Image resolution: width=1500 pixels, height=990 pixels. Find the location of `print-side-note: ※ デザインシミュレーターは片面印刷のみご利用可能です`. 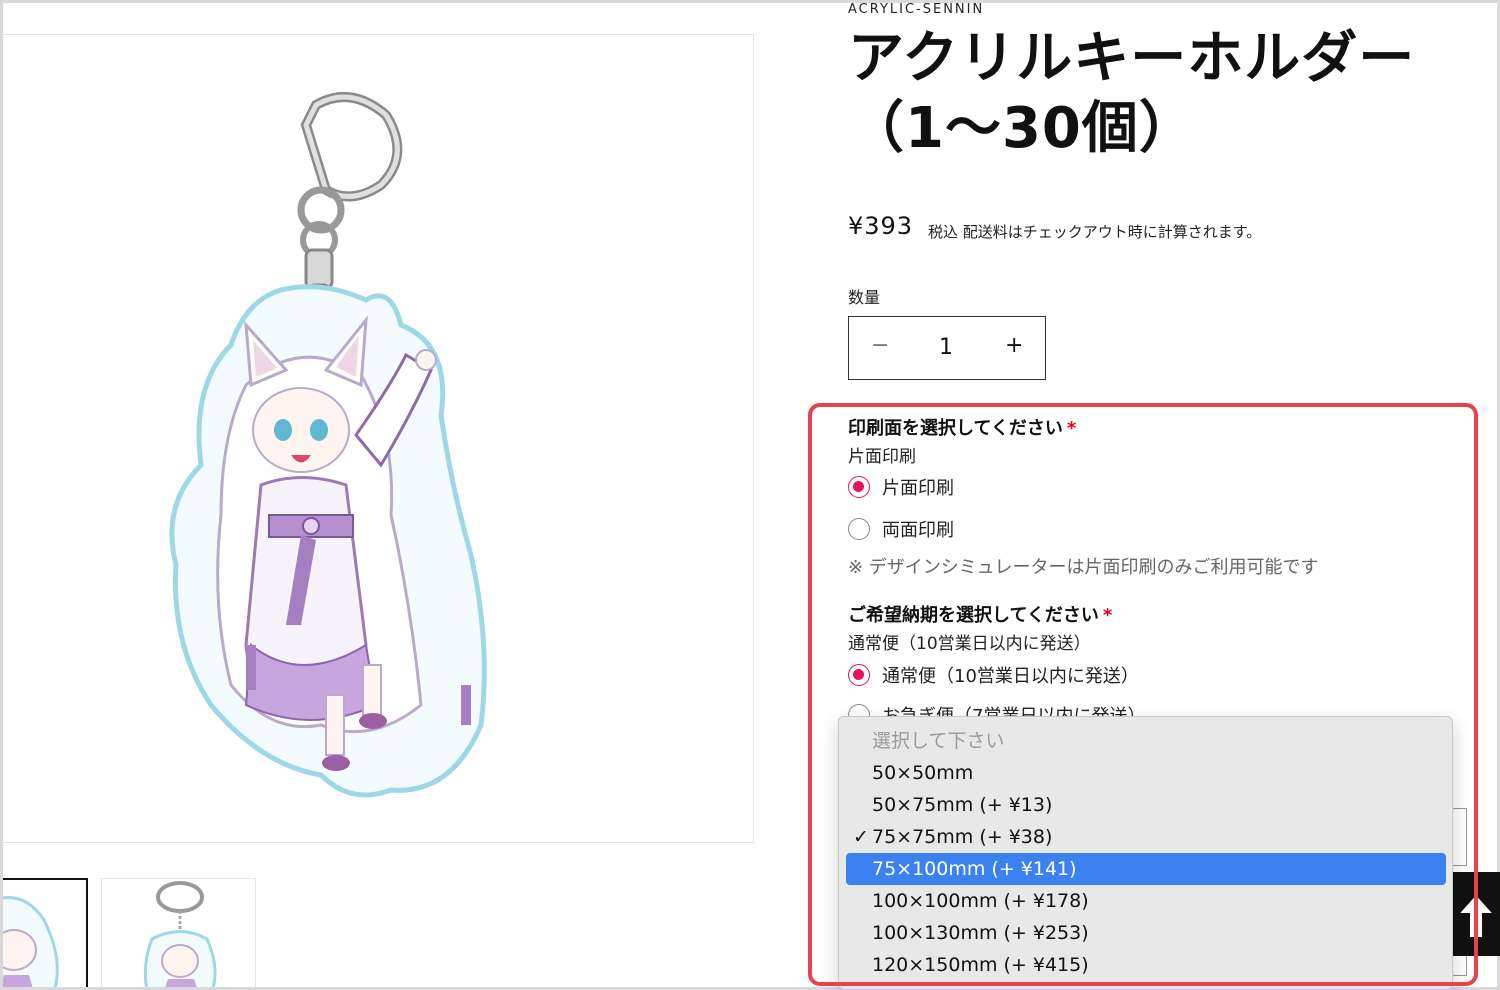

print-side-note: ※ デザインシミュレーターは片面印刷のみご利用可能です is located at coordinates (1083, 567).